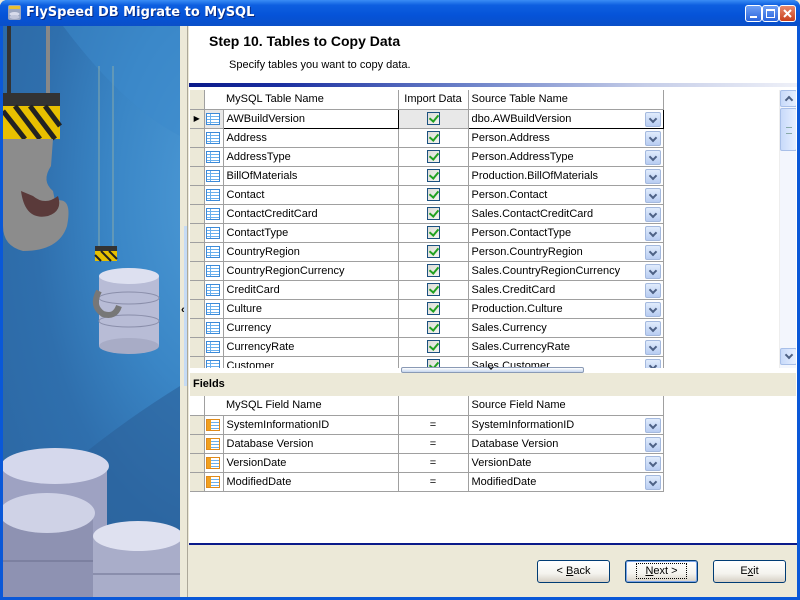  Describe the element at coordinates (787, 229) in the screenshot. I see `tables-vertical-scrollbar` at that location.